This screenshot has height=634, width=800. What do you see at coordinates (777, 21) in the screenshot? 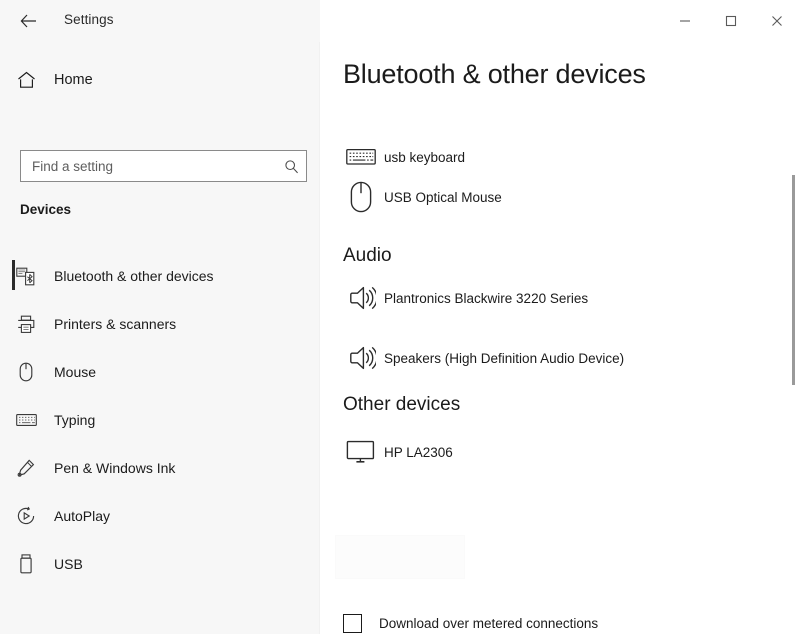
I see `close-button` at bounding box center [777, 21].